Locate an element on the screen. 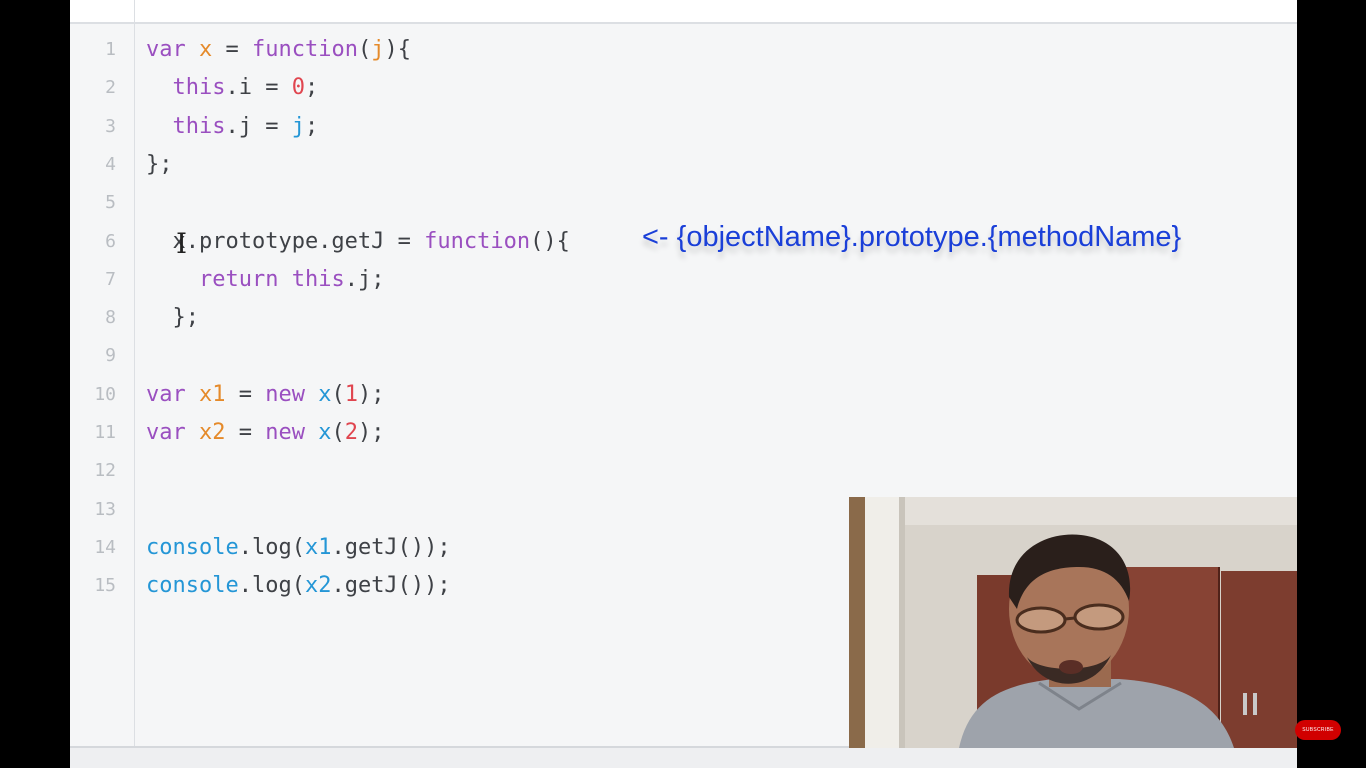 The image size is (1366, 768). line-number: 14 is located at coordinates (105, 547).